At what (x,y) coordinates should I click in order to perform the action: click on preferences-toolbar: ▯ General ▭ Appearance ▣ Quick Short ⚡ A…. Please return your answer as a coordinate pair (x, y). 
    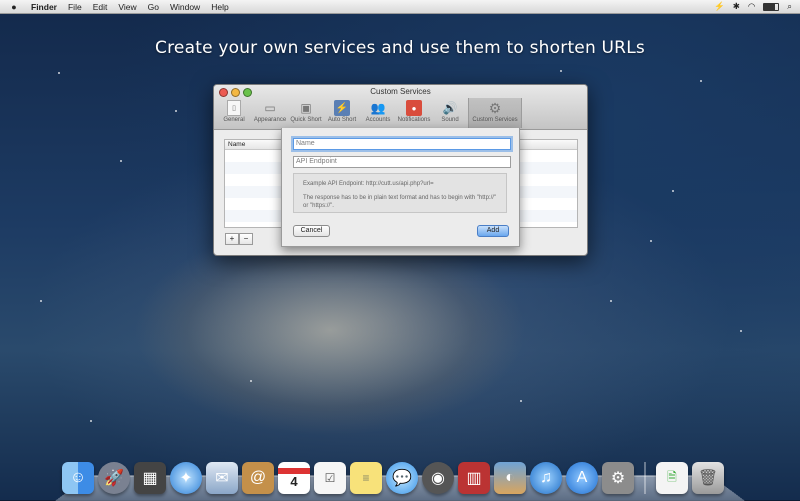
    Looking at the image, I should click on (400, 113).